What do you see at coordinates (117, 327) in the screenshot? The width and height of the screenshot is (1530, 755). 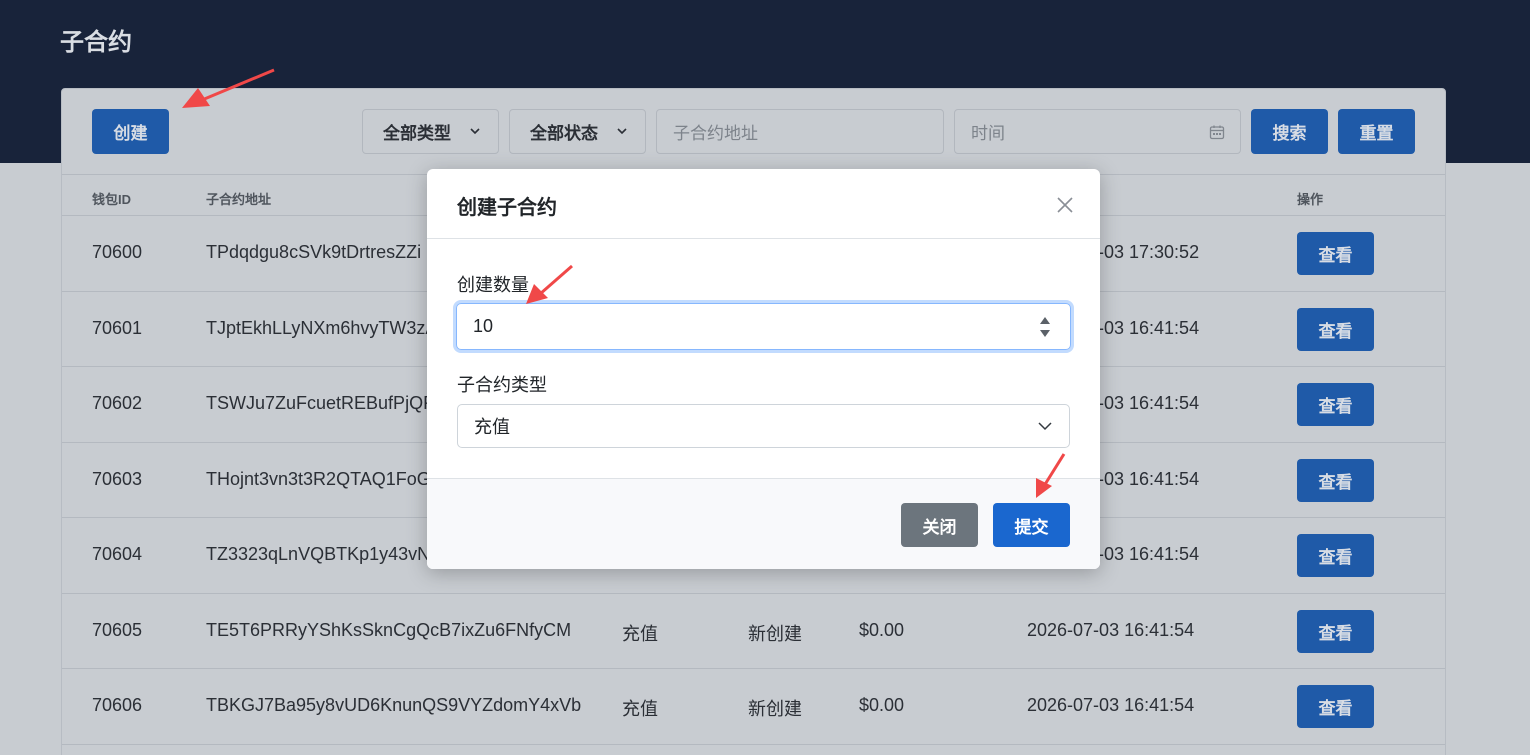 I see `cell-wallet-id: 70601` at bounding box center [117, 327].